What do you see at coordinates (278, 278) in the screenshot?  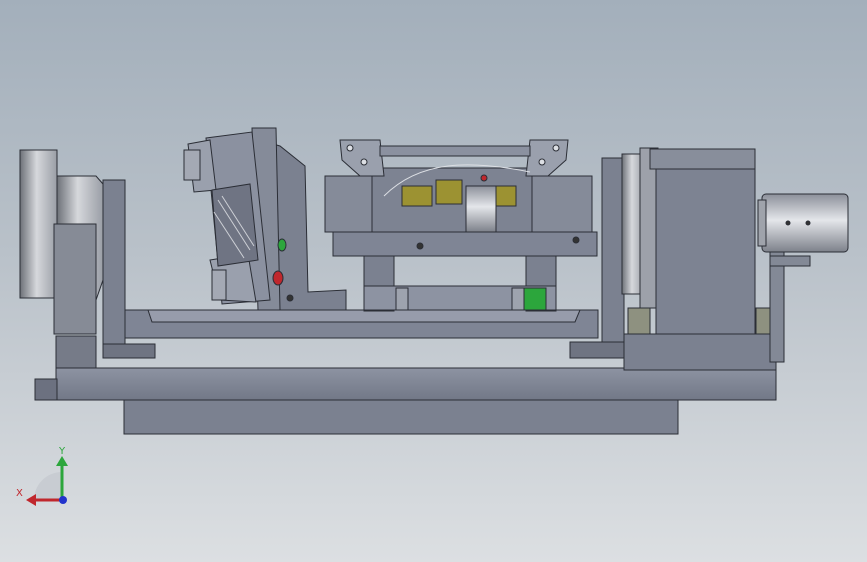 I see `red-indicator` at bounding box center [278, 278].